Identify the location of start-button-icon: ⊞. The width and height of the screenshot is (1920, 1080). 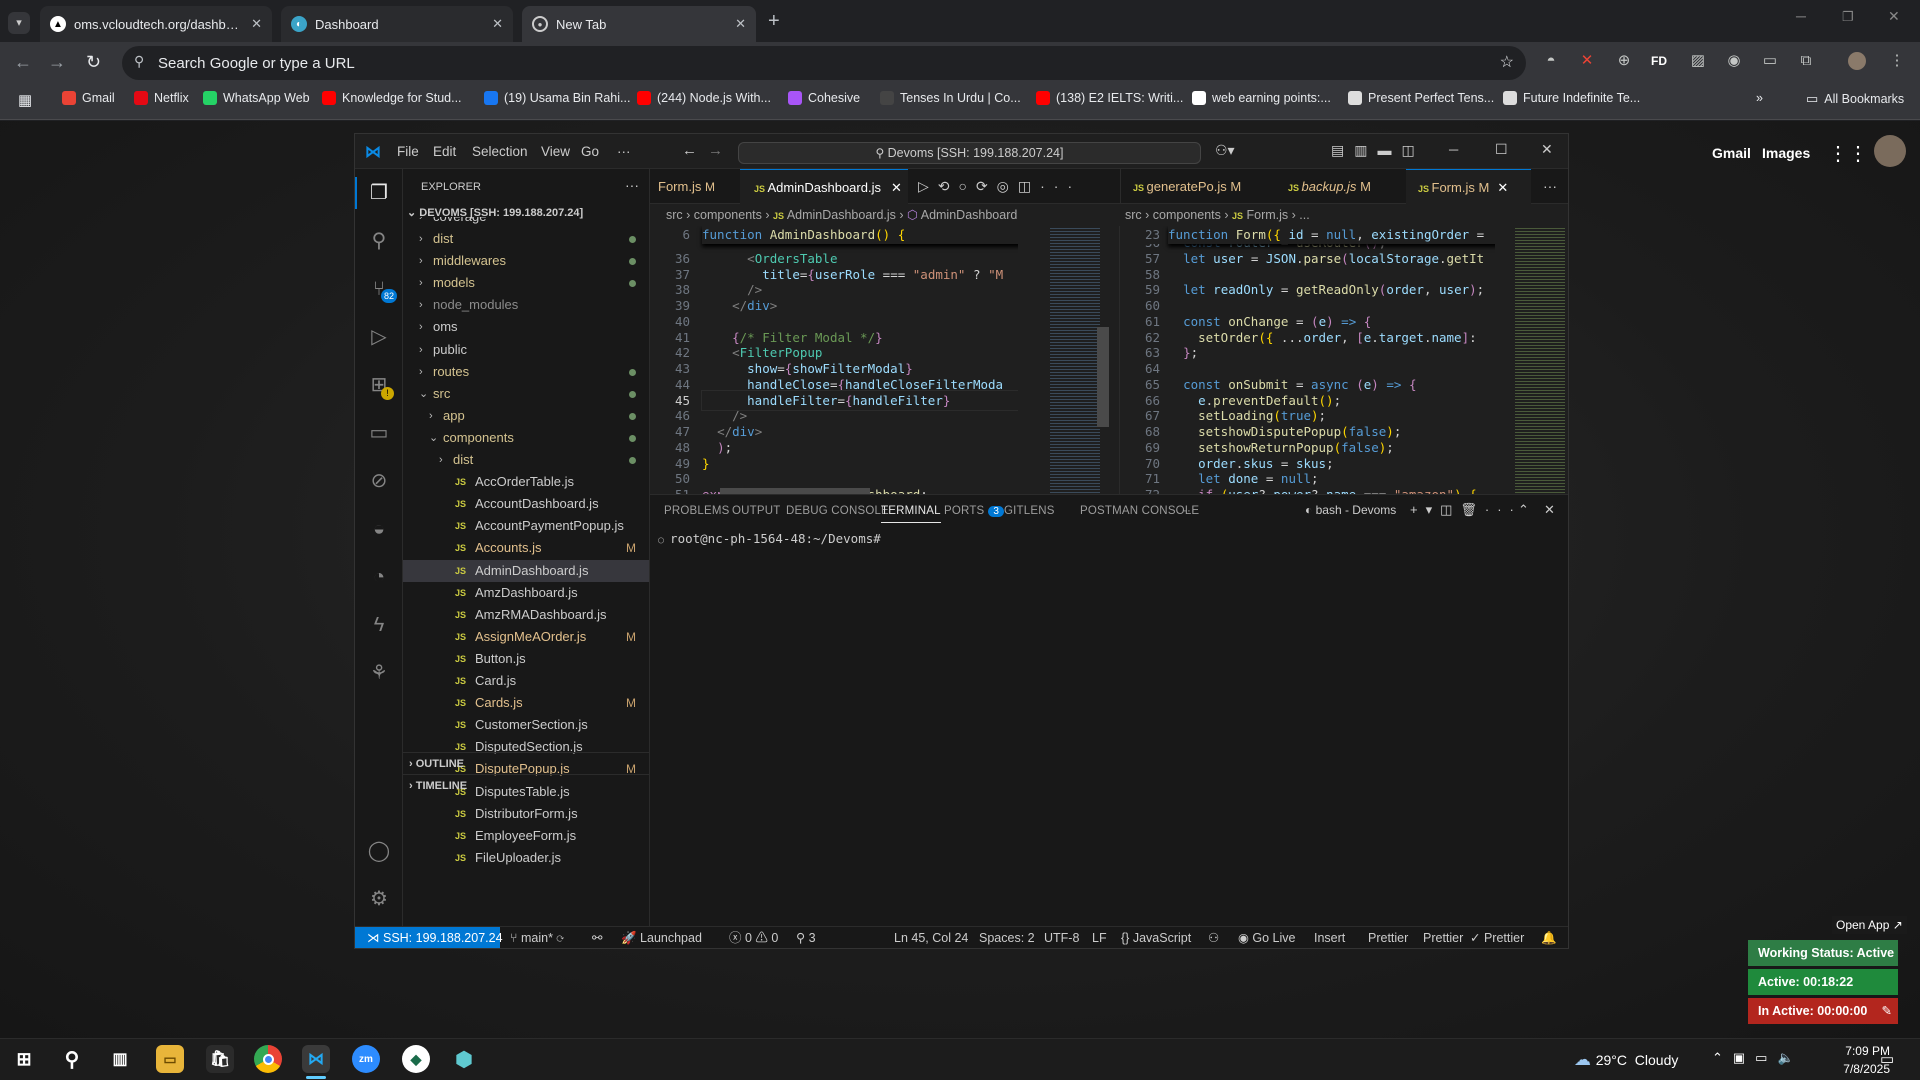
(24, 1059).